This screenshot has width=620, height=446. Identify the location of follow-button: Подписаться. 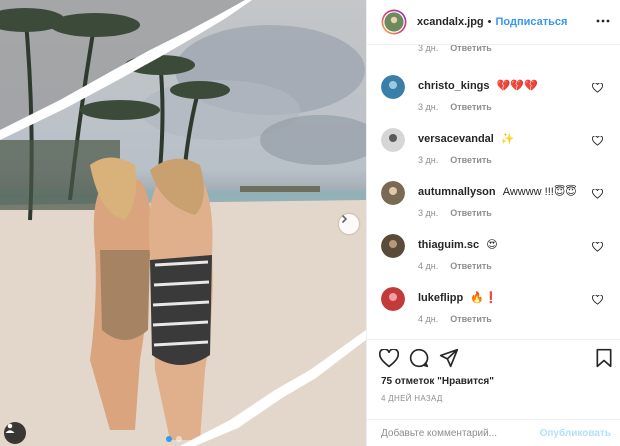
(532, 22).